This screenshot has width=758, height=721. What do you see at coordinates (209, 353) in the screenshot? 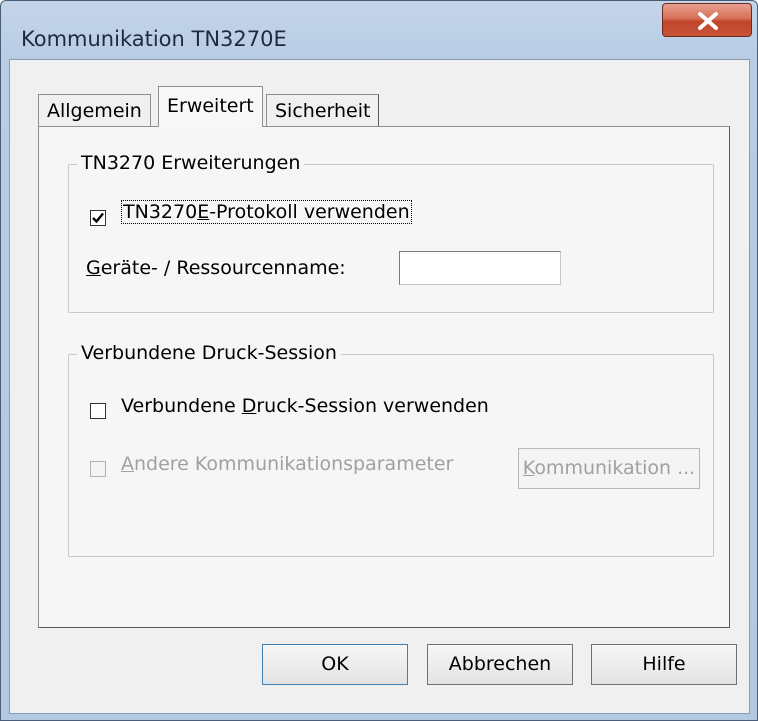
I see `group-print-session-legend: Verbundene Druck-Session` at bounding box center [209, 353].